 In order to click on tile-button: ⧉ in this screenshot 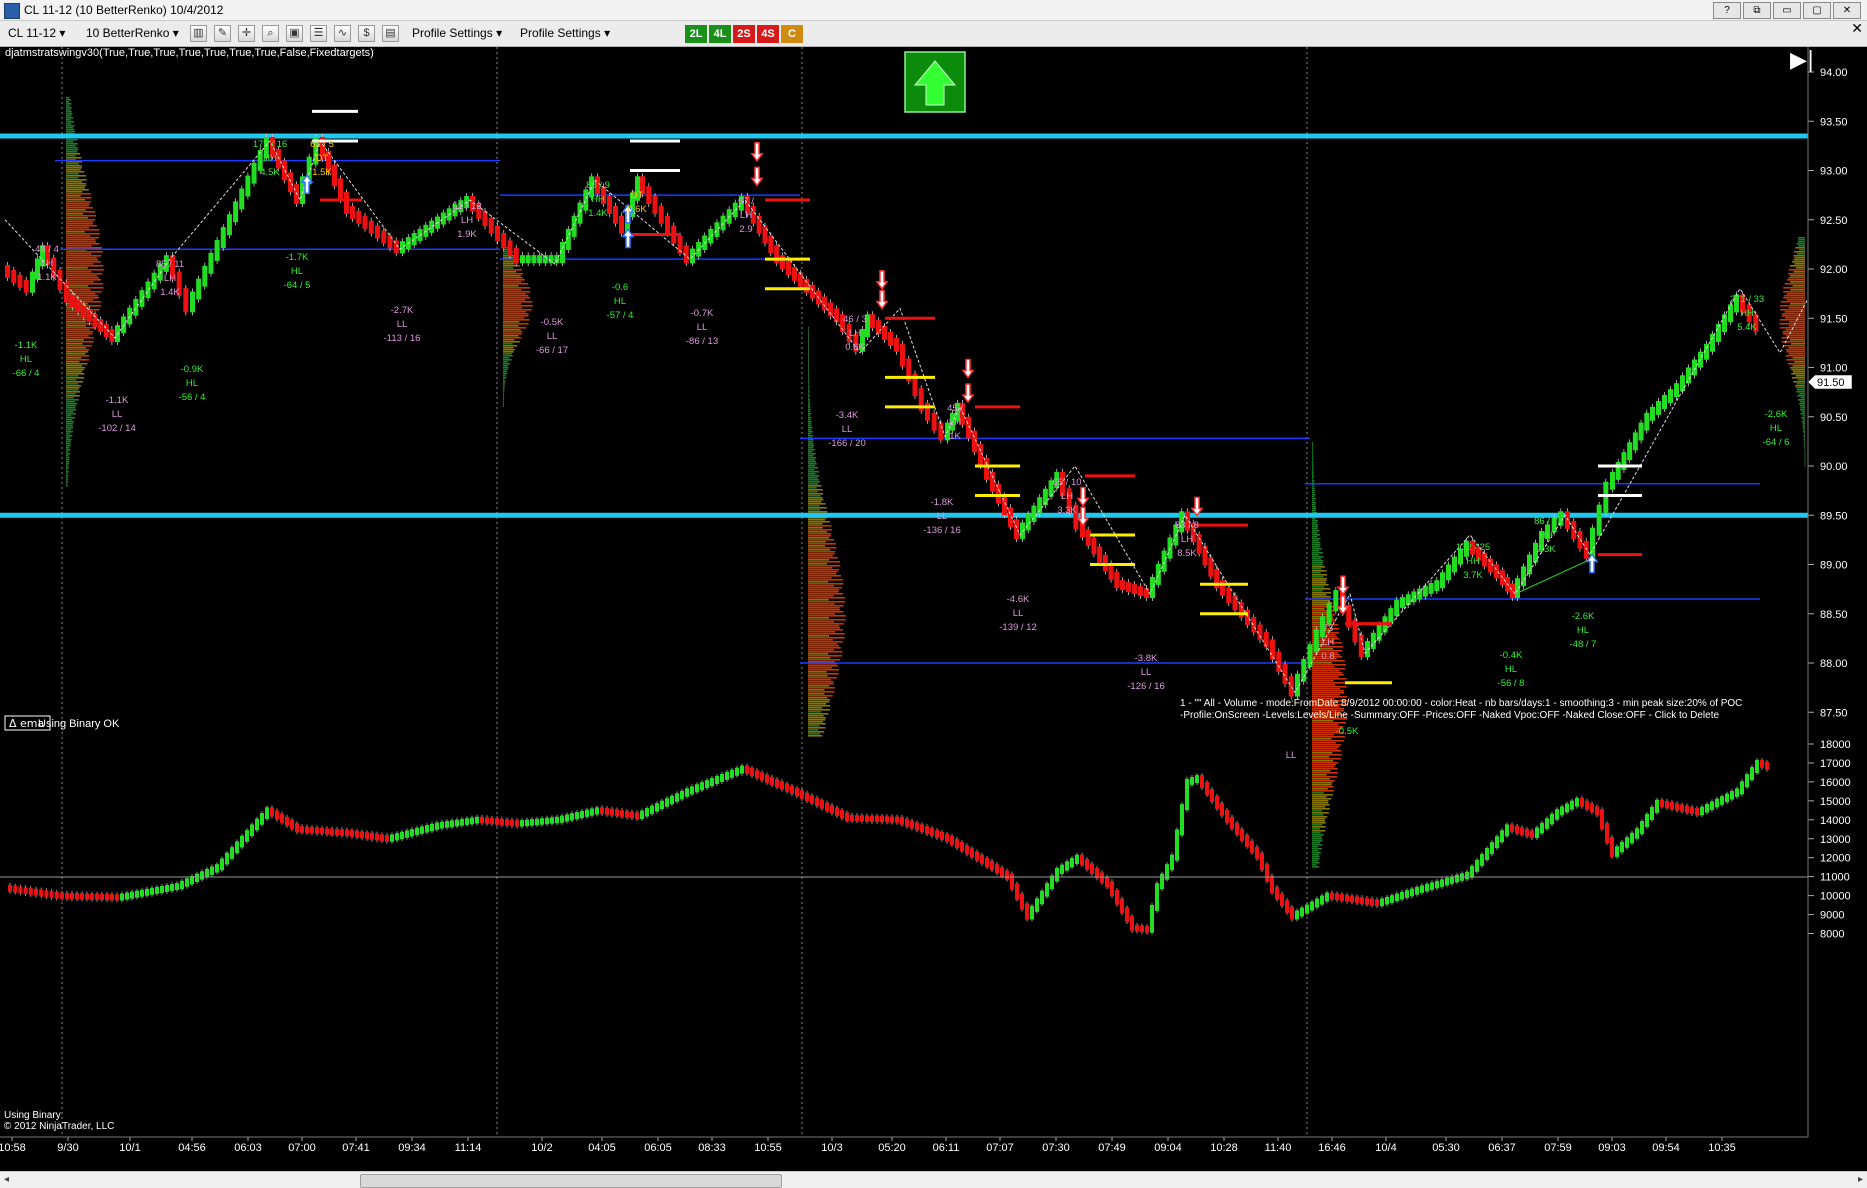, I will do `click(1757, 10)`.